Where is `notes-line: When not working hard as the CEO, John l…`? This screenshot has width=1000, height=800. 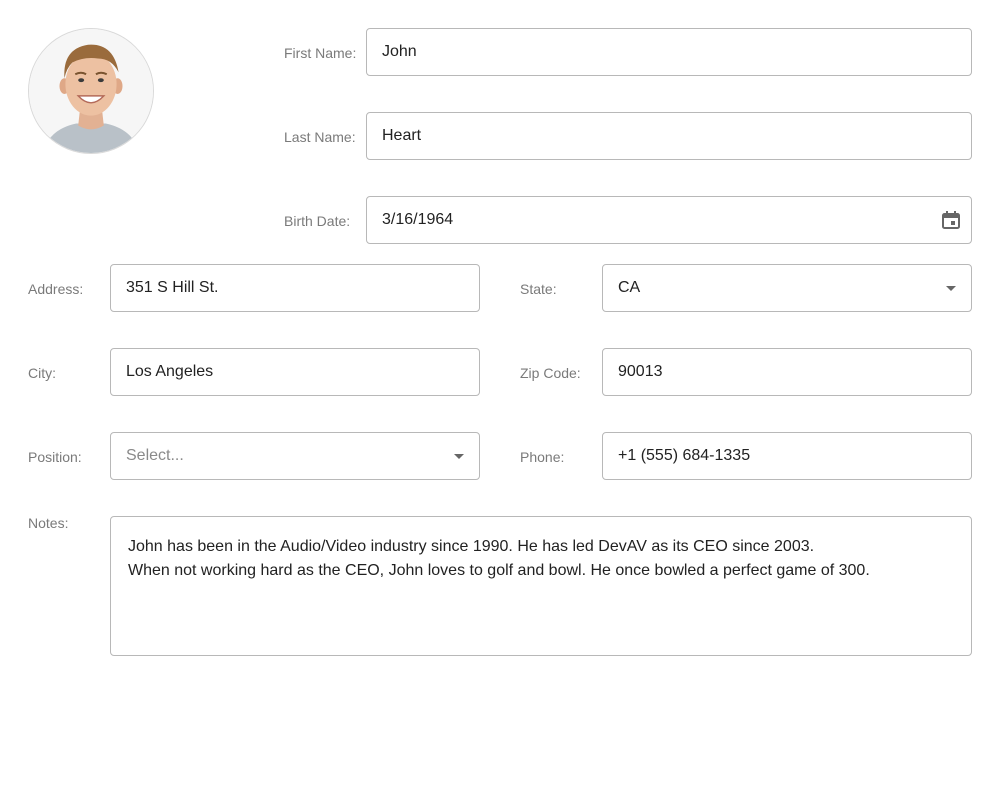
notes-line: When not working hard as the CEO, John l… is located at coordinates (499, 570).